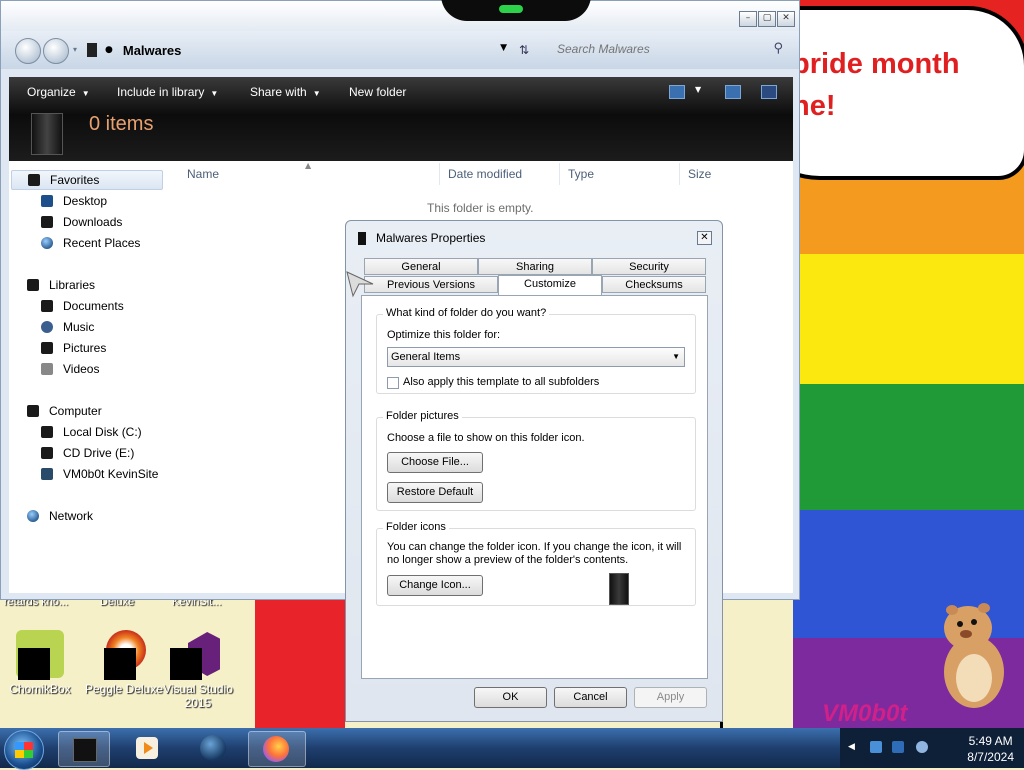  I want to click on pictures-icon, so click(47, 348).